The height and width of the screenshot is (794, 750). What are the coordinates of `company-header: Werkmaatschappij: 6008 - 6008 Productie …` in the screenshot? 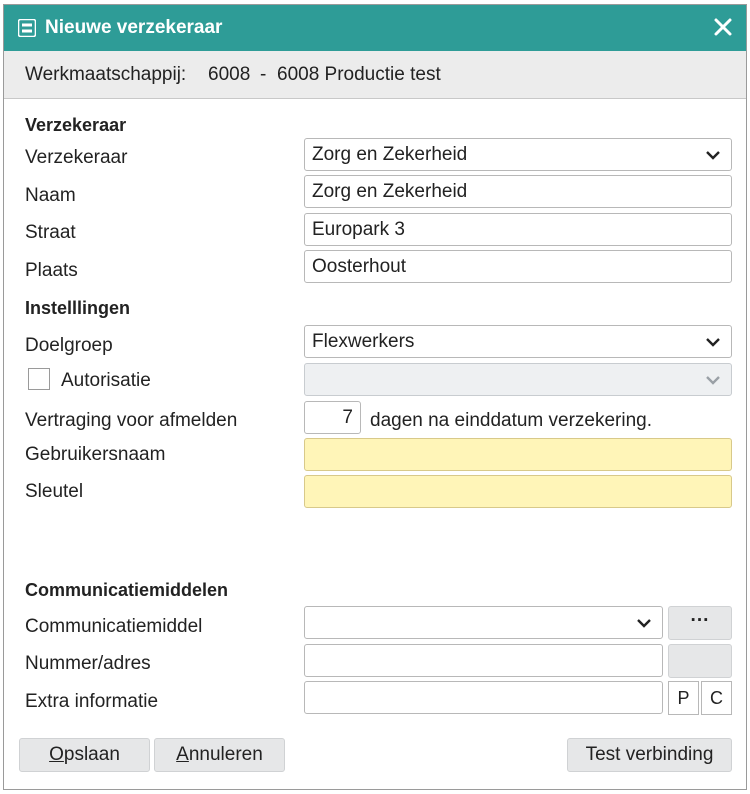 It's located at (375, 75).